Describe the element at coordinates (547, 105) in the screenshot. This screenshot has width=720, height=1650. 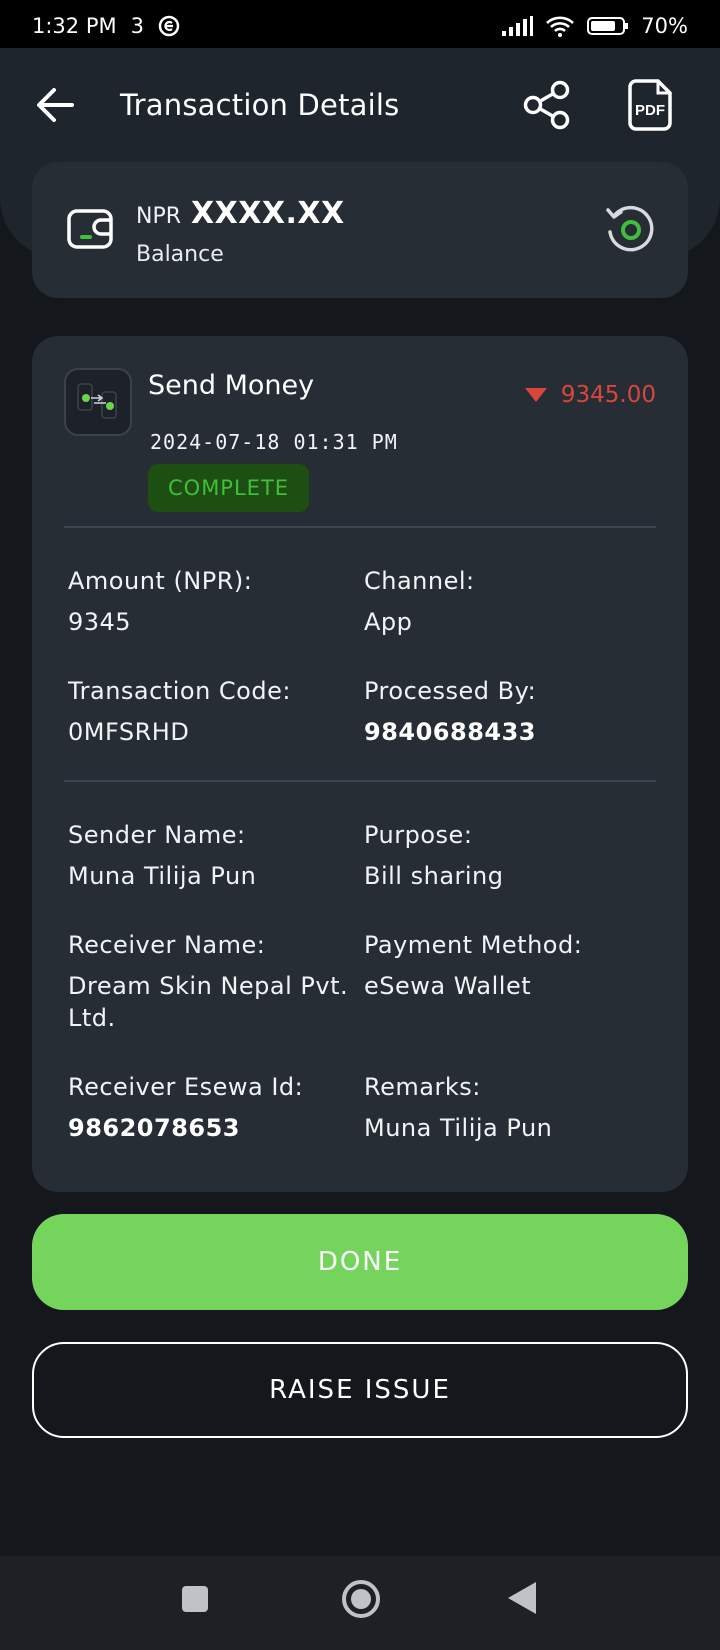
I see `share-icon` at that location.